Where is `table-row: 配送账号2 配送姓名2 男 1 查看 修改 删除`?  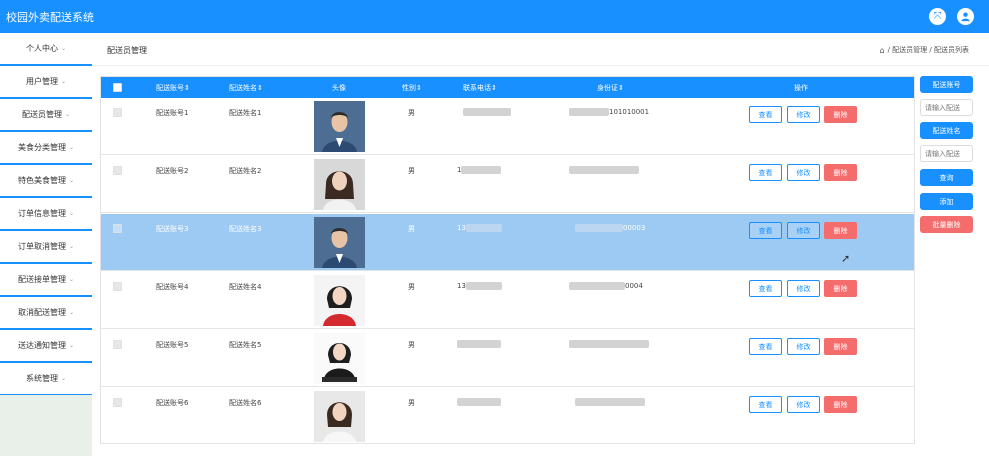
table-row: 配送账号2 配送姓名2 男 1 查看 修改 删除 is located at coordinates (507, 184).